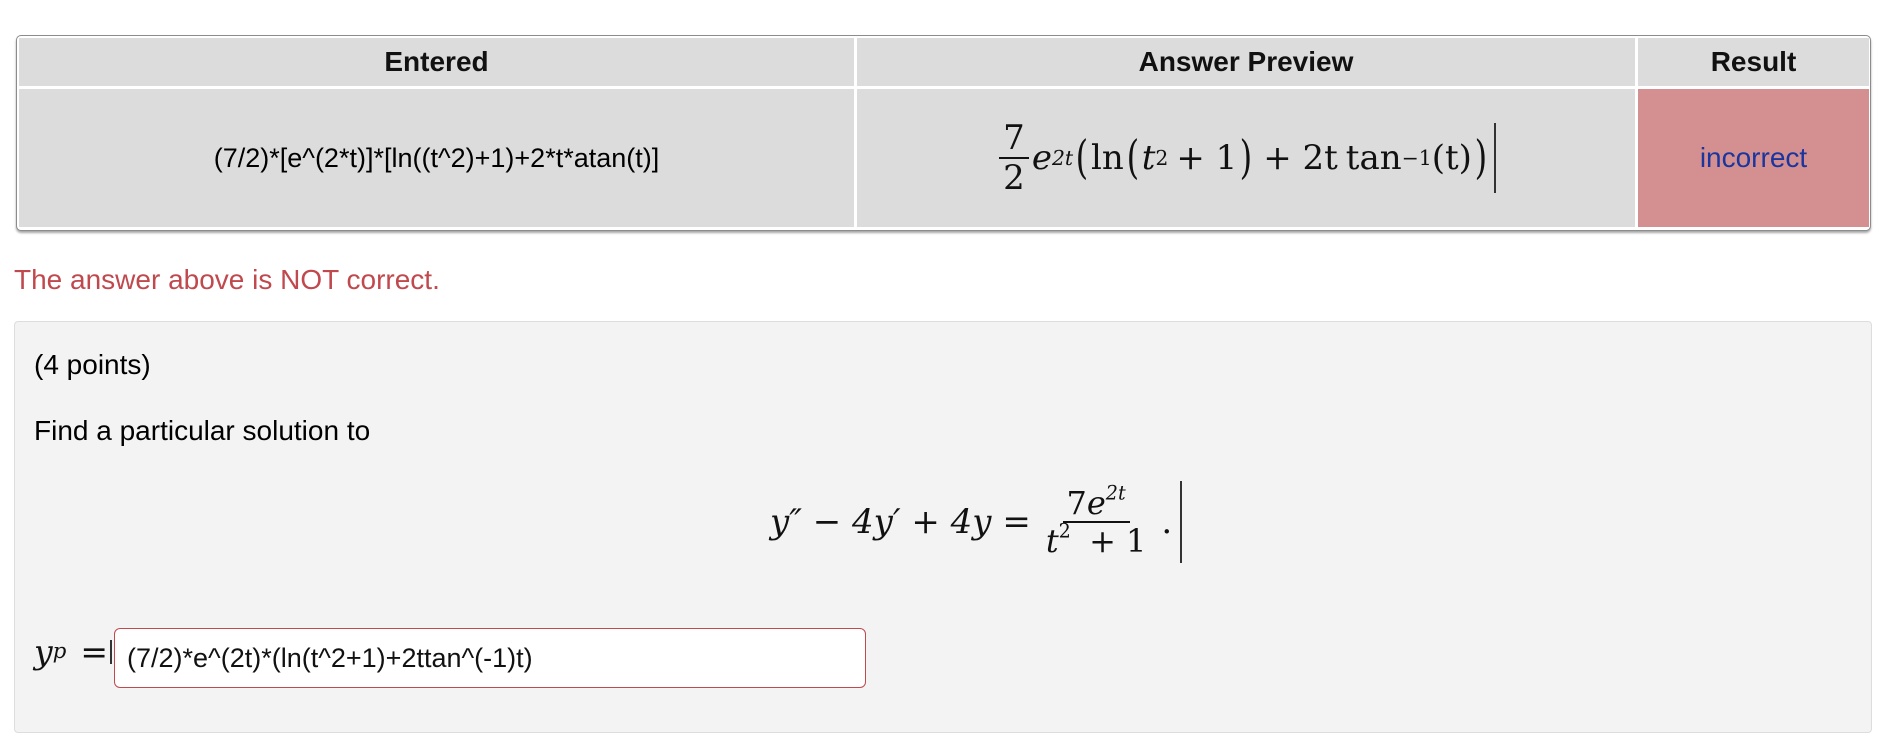 The width and height of the screenshot is (1881, 738). What do you see at coordinates (1373, 158) in the screenshot?
I see `preview-tan: tan` at bounding box center [1373, 158].